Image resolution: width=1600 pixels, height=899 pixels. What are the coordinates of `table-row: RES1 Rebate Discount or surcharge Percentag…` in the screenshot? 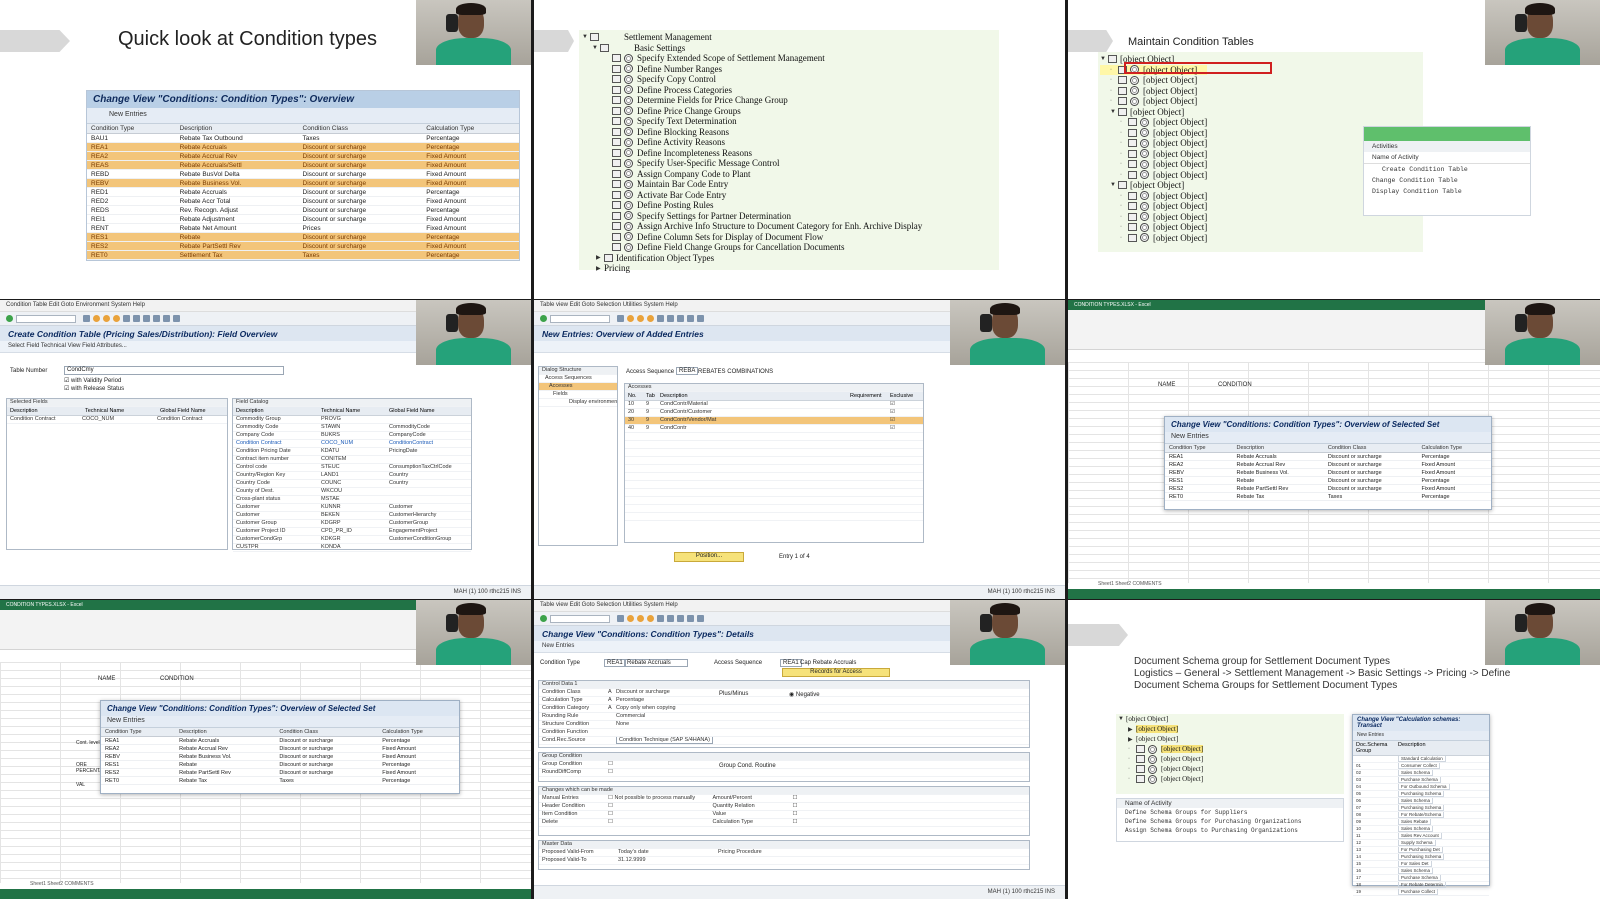 It's located at (280, 764).